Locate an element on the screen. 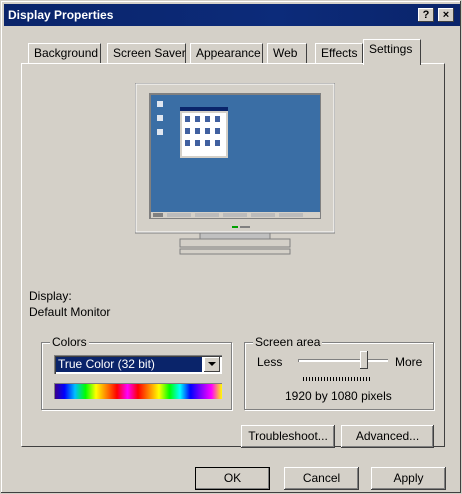 The height and width of the screenshot is (494, 462). cancel-button: Cancel is located at coordinates (321, 478).